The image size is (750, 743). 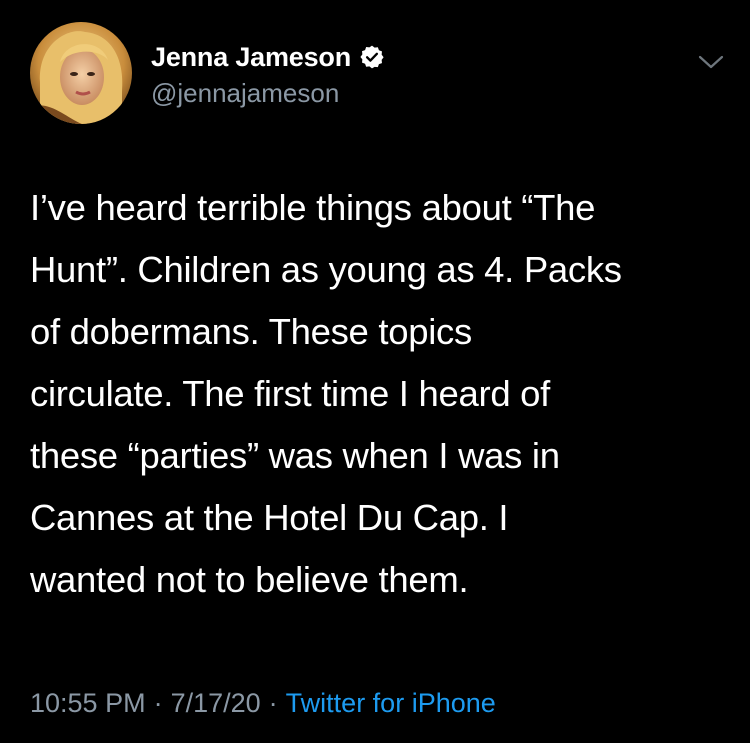 What do you see at coordinates (251, 57) in the screenshot?
I see `display-name: Jenna Jameson` at bounding box center [251, 57].